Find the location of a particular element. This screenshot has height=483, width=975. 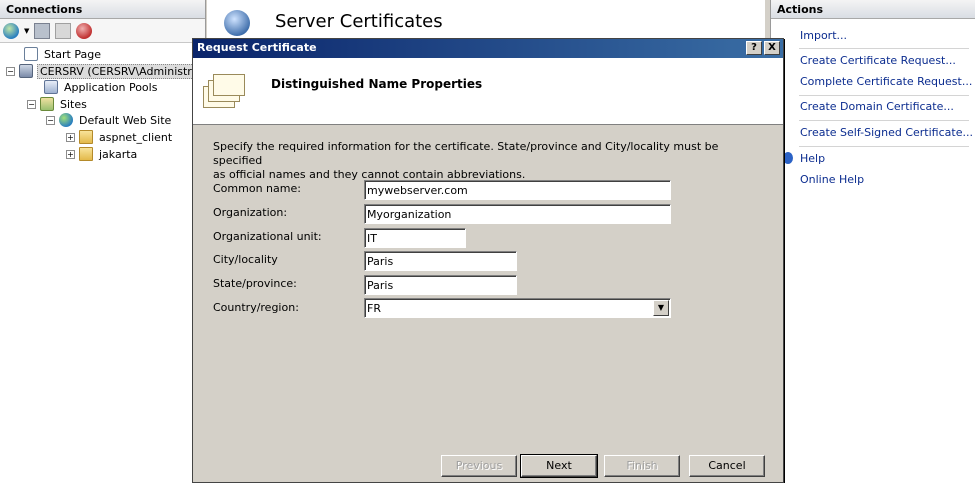

page-title: Server Certificates is located at coordinates (359, 21).